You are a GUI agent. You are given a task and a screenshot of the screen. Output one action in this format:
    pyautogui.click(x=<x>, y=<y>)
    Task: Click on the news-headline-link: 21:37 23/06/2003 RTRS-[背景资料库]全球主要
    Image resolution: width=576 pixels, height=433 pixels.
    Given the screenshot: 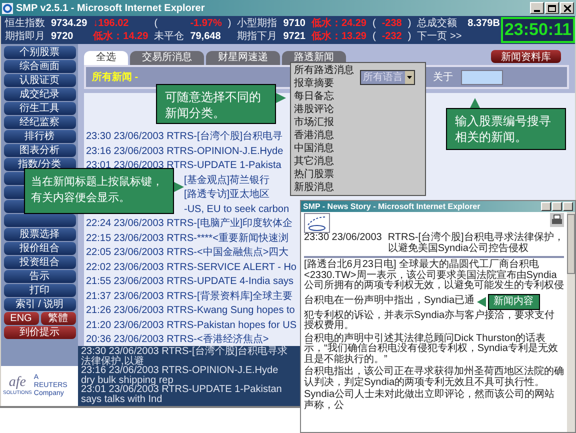 What is the action you would take?
    pyautogui.click(x=189, y=296)
    